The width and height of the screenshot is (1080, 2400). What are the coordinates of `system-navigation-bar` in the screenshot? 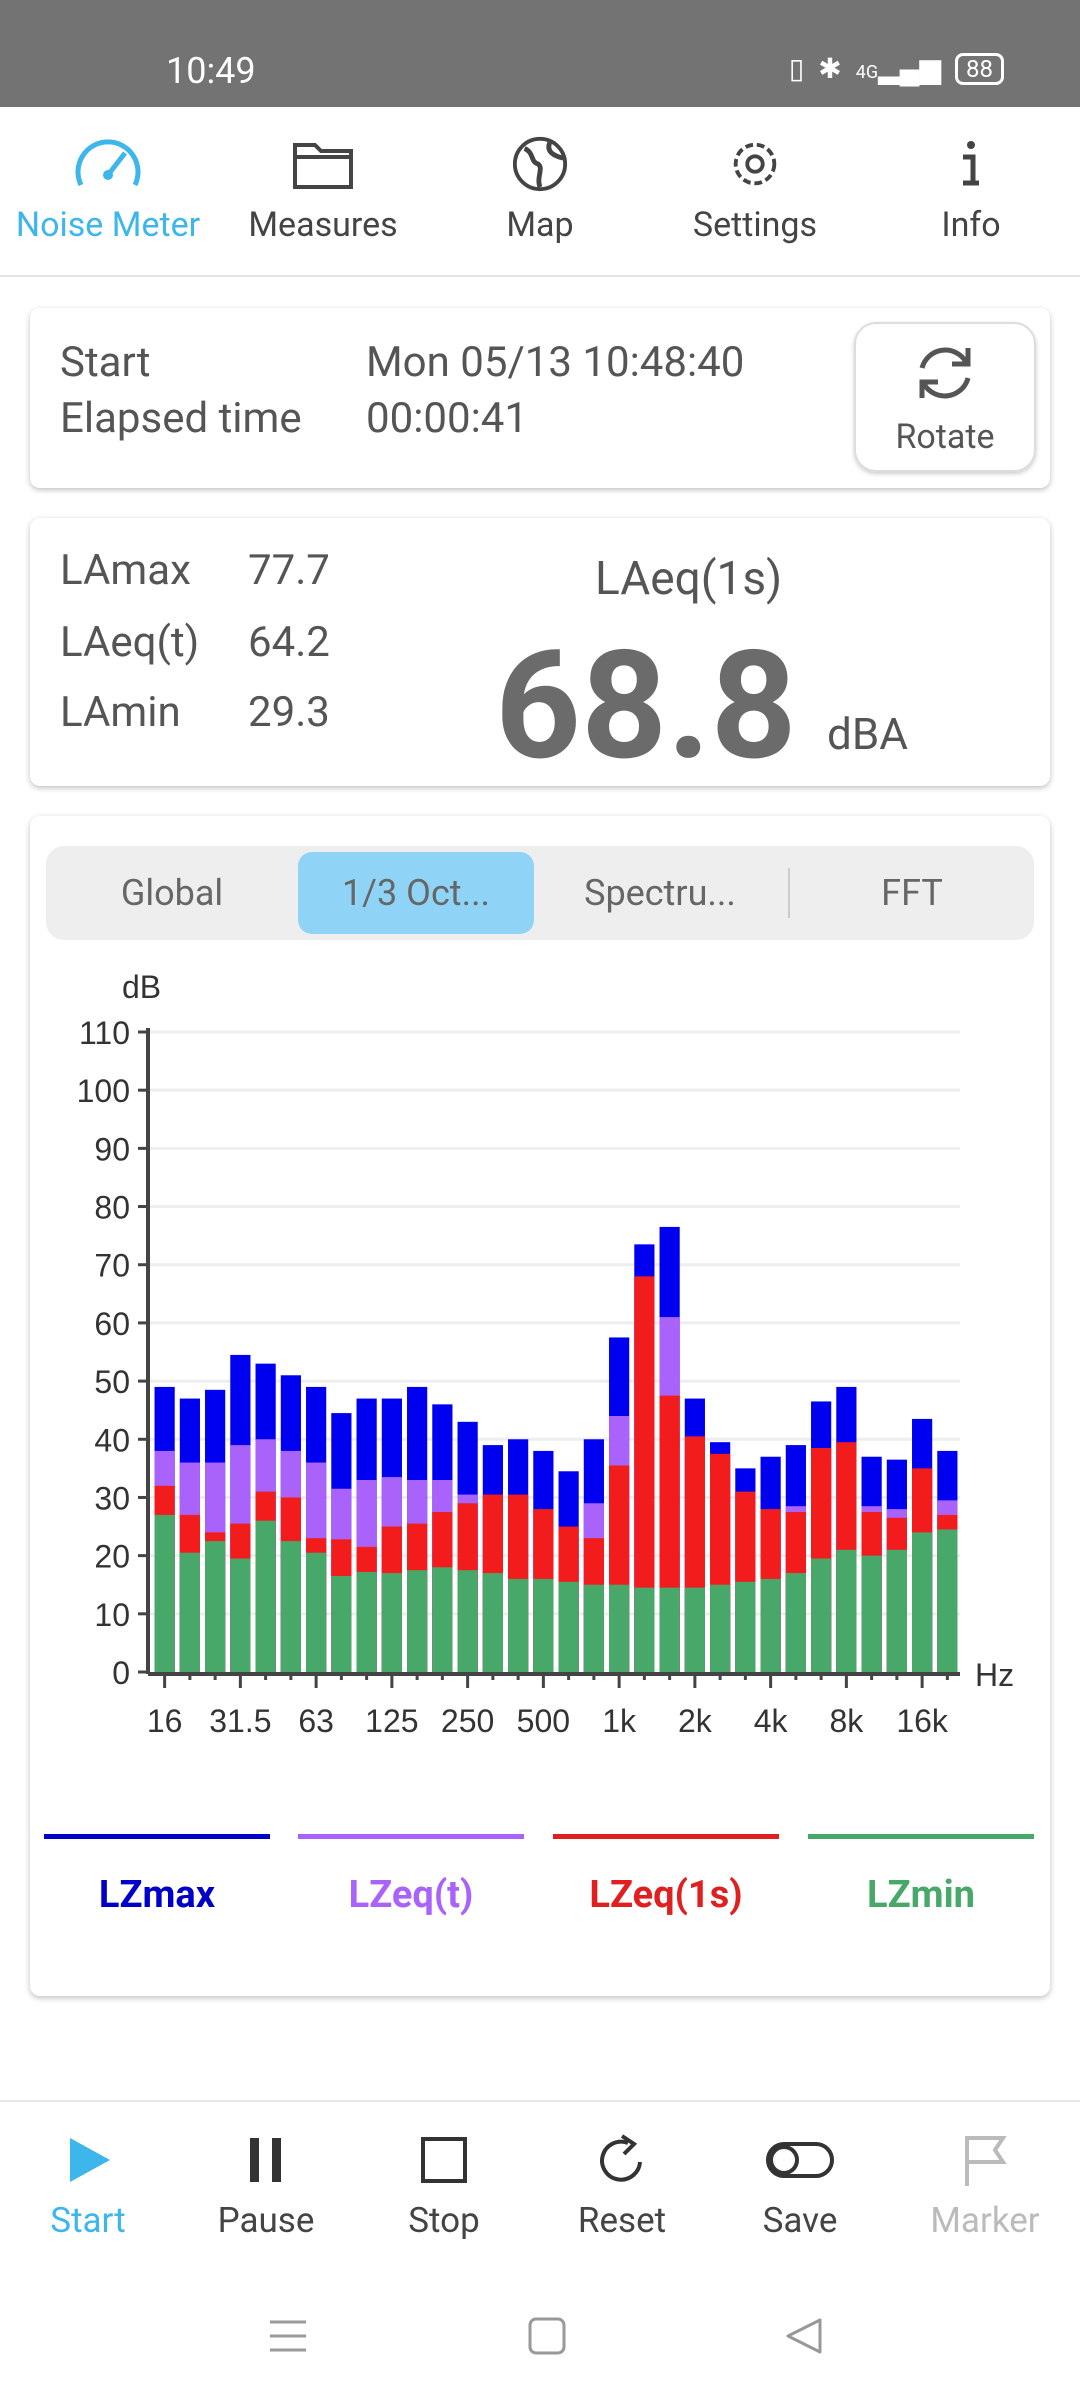 It's located at (540, 2340).